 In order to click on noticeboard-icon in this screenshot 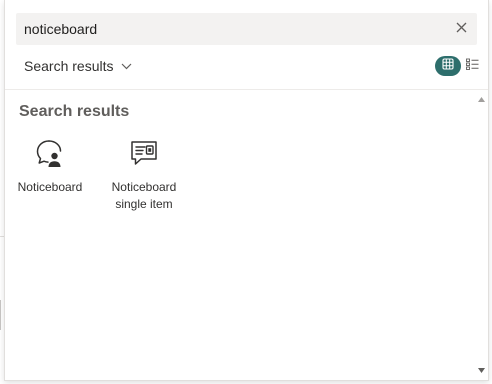, I will do `click(50, 154)`.